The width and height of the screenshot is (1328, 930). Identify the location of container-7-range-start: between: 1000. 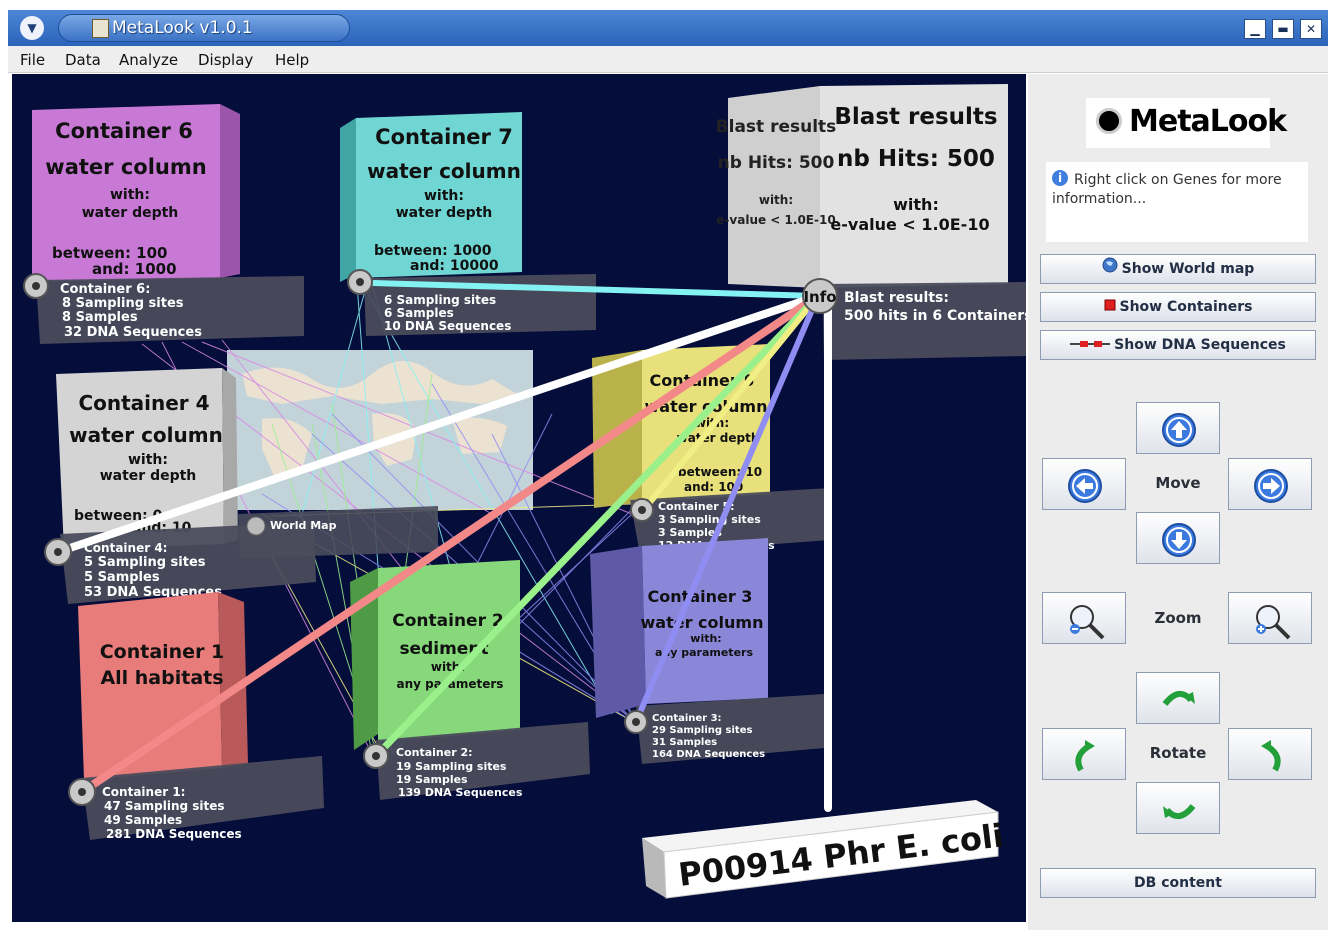
(433, 251).